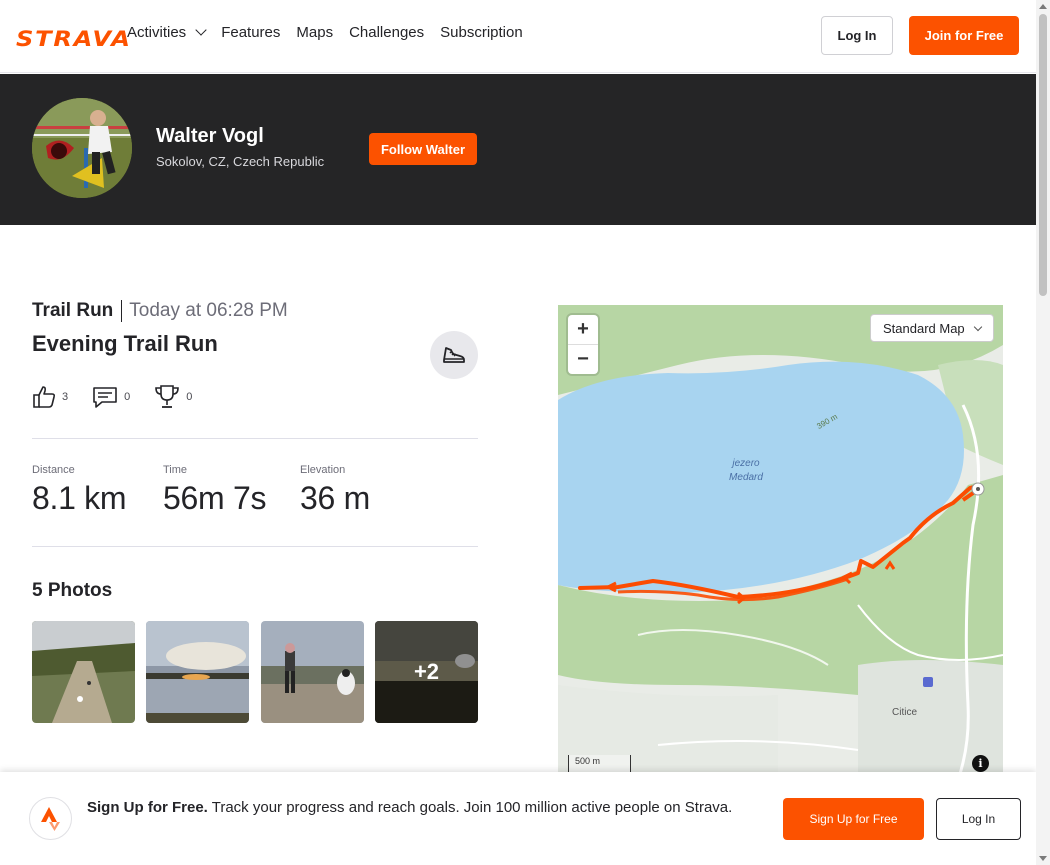 The height and width of the screenshot is (865, 1050). I want to click on photos-title: 5 Photos, so click(72, 590).